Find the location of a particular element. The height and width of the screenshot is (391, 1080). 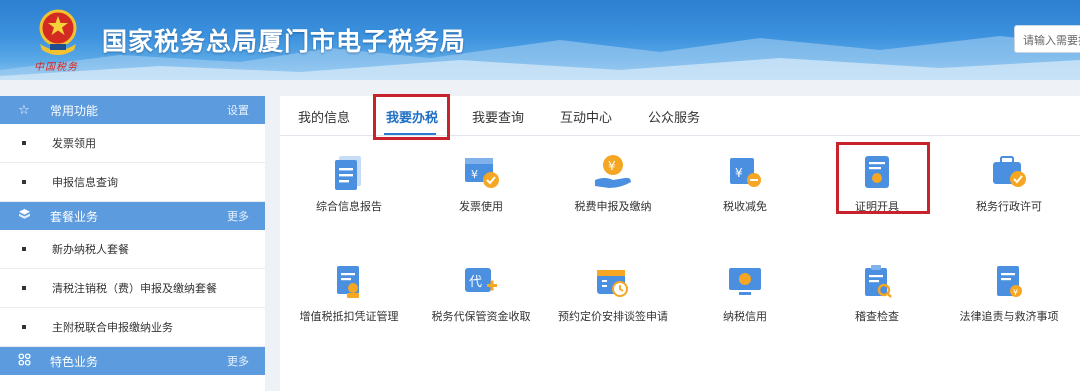

sidebar-item-label: 发票领用 is located at coordinates (74, 143).